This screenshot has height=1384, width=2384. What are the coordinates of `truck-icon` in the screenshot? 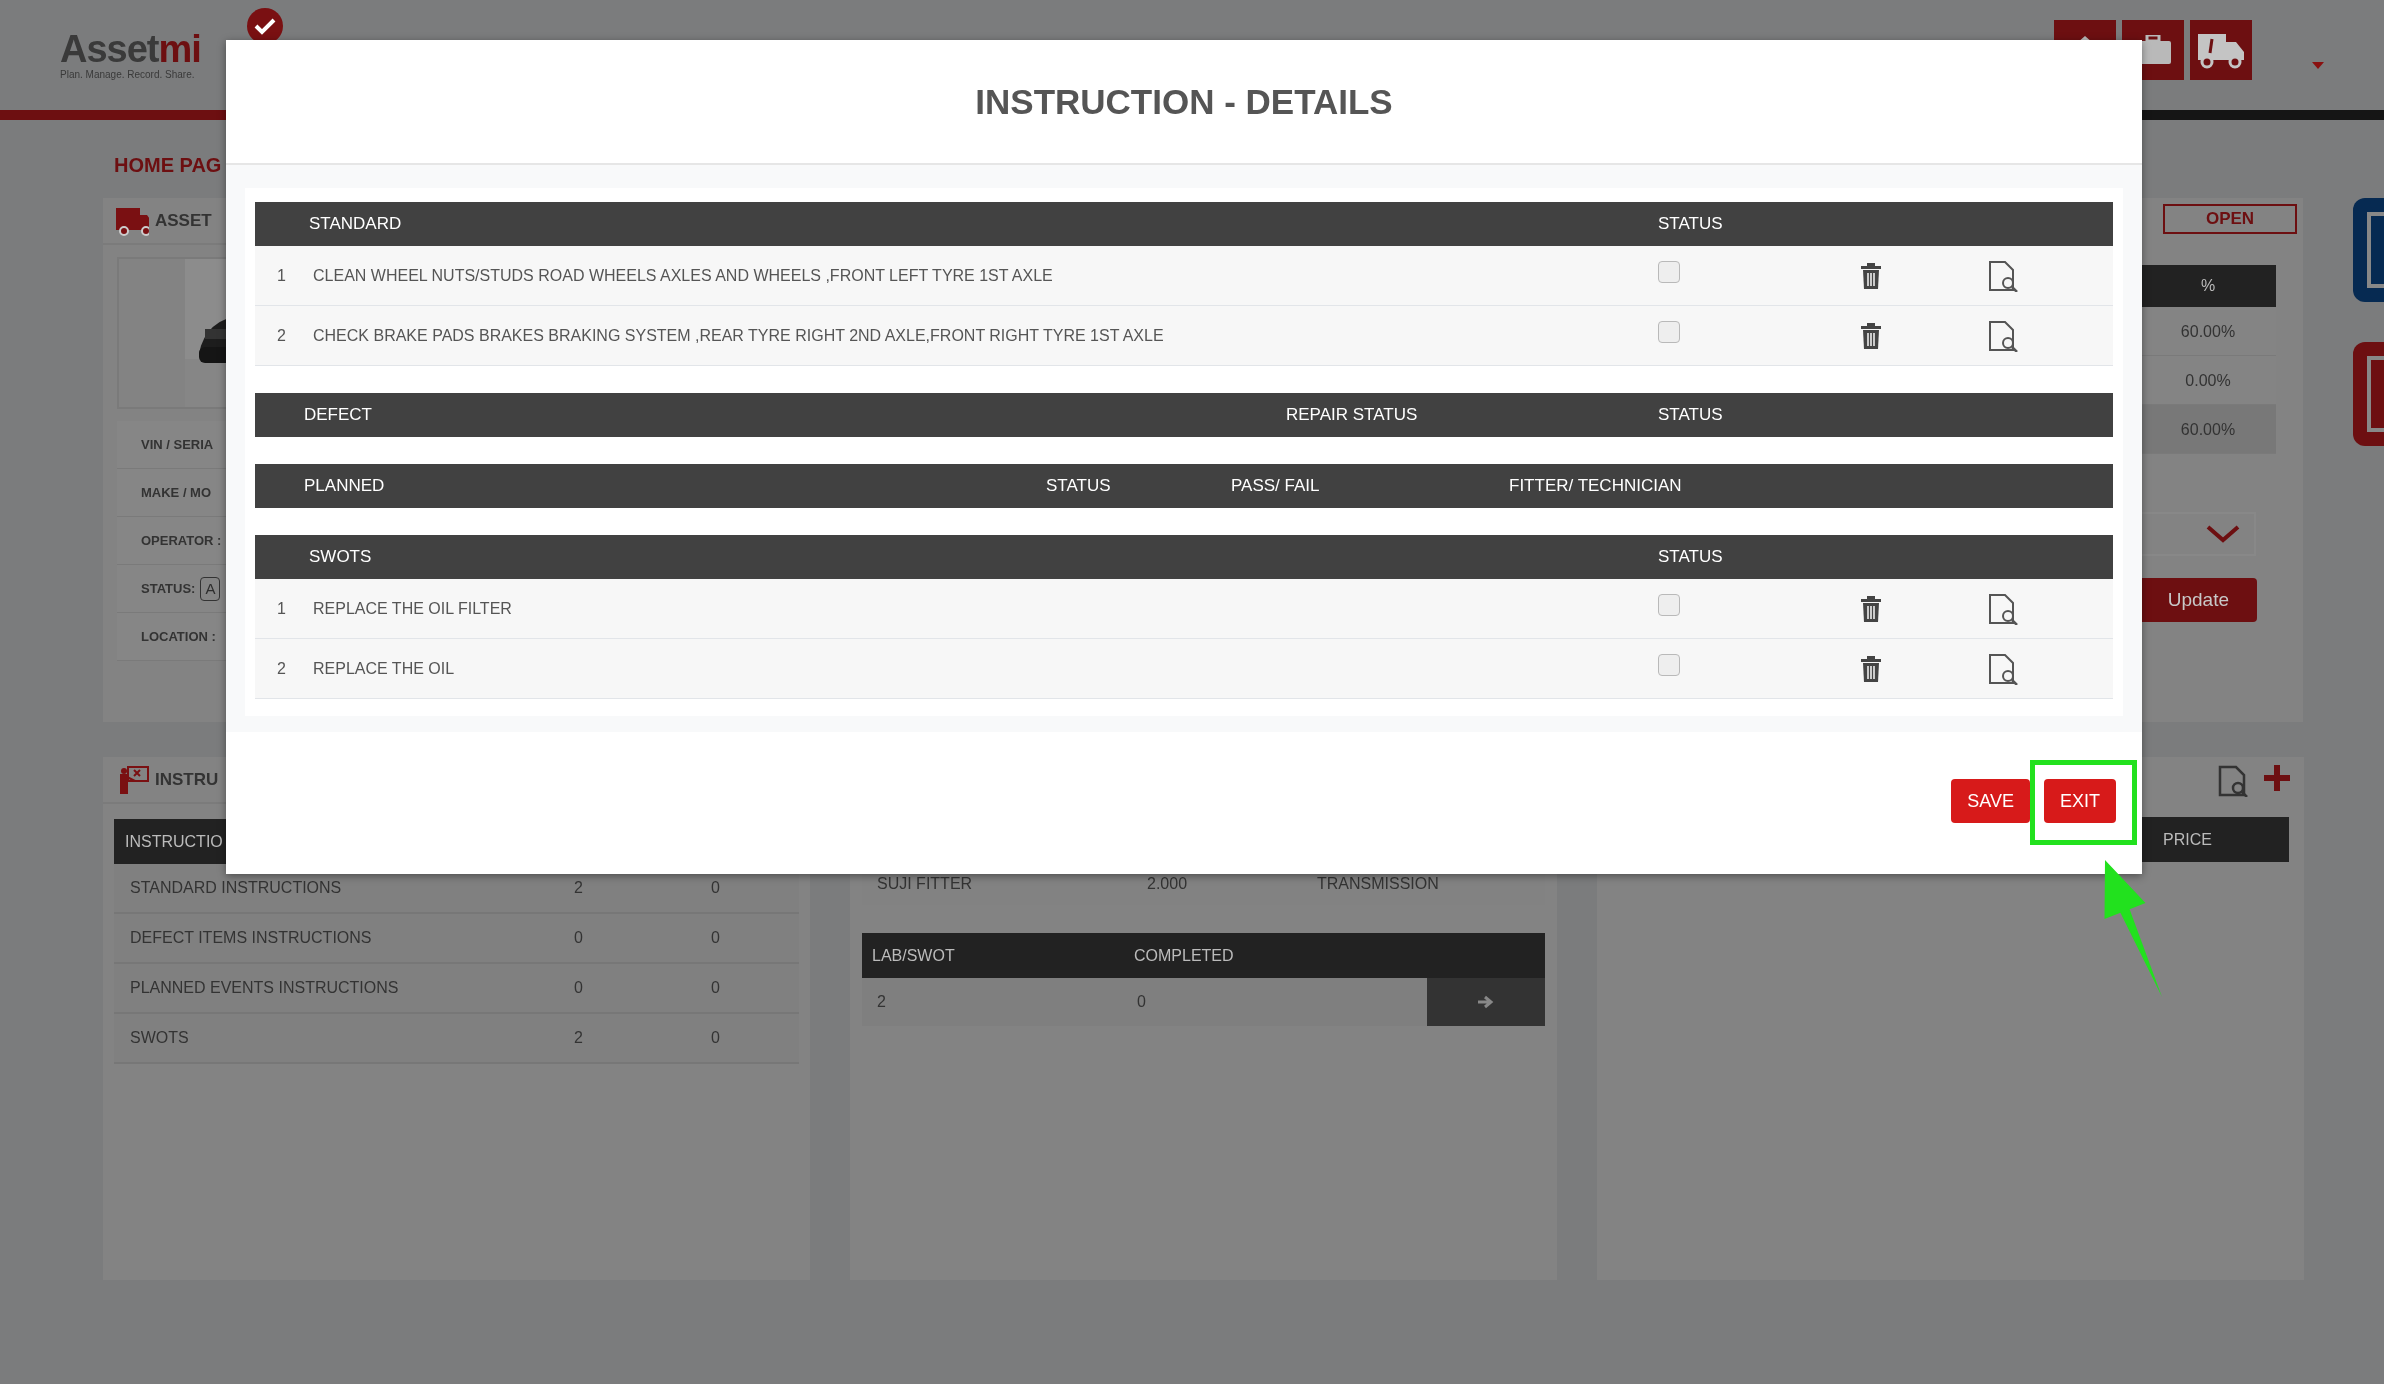 It's located at (132, 220).